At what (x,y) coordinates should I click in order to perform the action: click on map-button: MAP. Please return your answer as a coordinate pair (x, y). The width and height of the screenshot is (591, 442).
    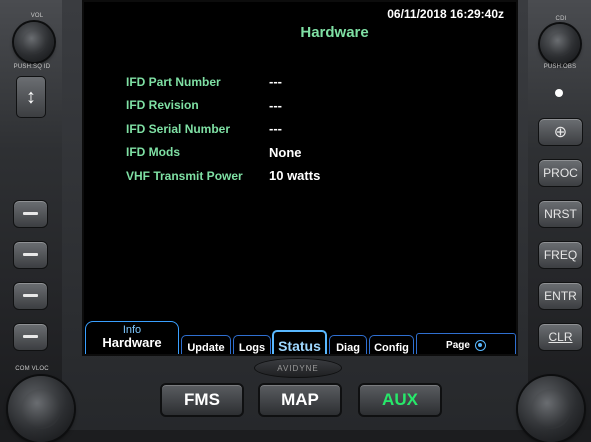
    Looking at the image, I should click on (300, 400).